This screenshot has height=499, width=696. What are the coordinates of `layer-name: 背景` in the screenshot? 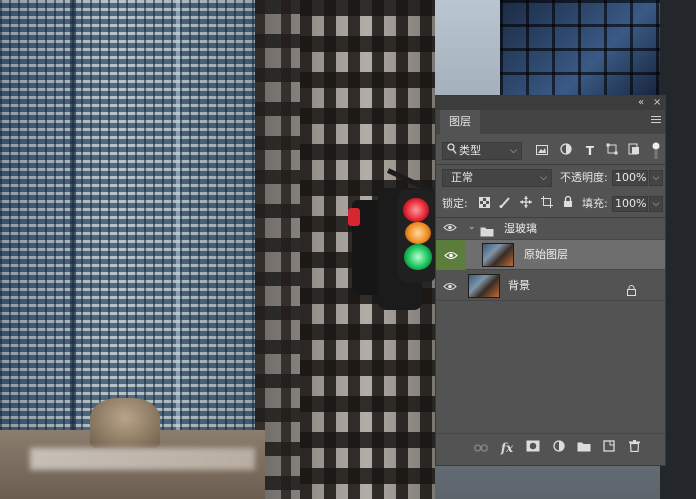 It's located at (519, 286).